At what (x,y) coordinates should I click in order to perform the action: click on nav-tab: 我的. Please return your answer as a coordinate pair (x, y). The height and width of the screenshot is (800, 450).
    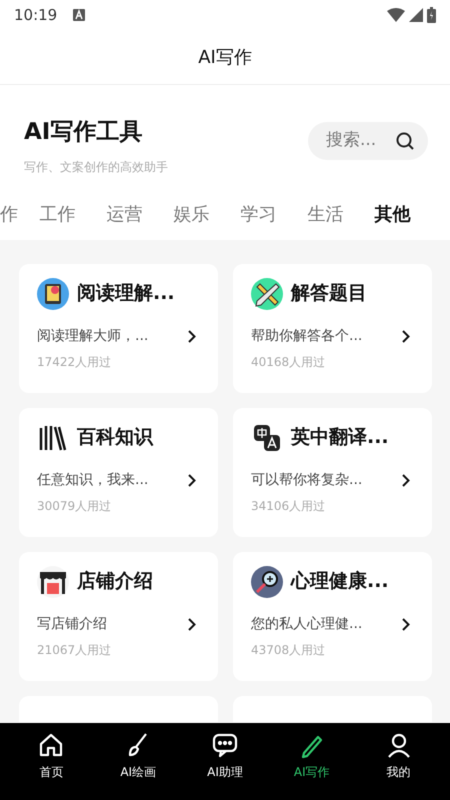
    Looking at the image, I should click on (398, 752).